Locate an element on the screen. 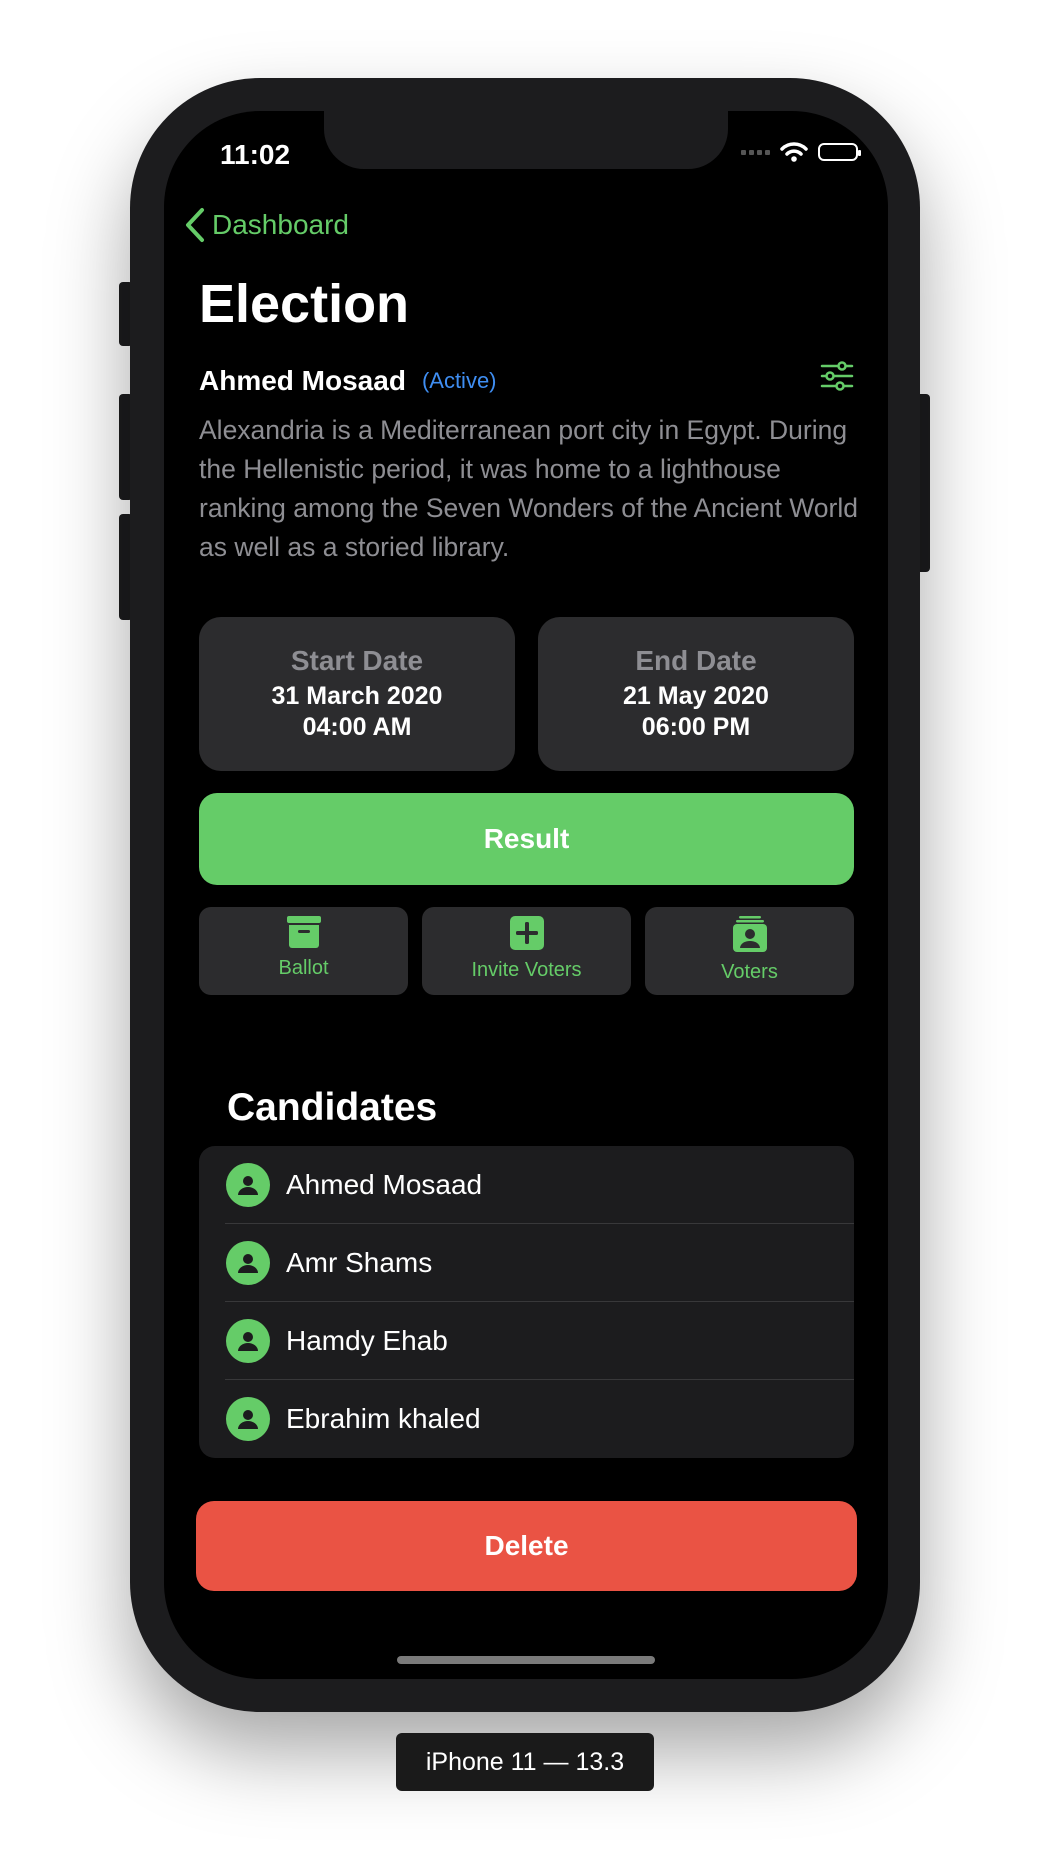  archive-box-icon is located at coordinates (303, 932).